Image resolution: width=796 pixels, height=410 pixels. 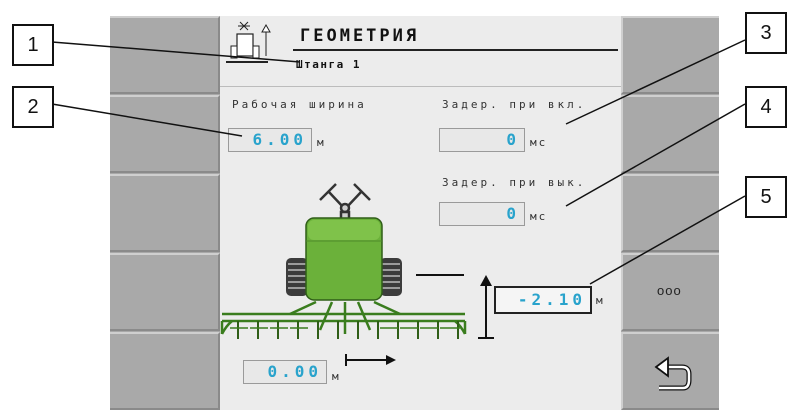 What do you see at coordinates (33, 45) in the screenshot?
I see `callout-1: 1` at bounding box center [33, 45].